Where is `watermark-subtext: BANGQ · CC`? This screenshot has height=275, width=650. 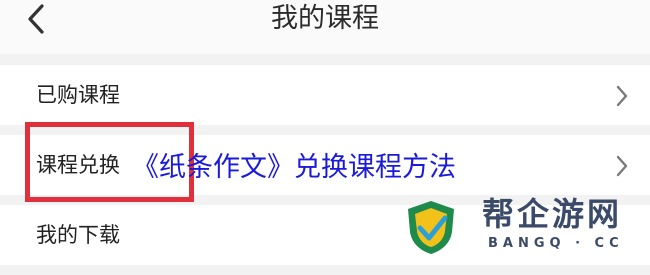
watermark-subtext: BANGQ · CC is located at coordinates (556, 243).